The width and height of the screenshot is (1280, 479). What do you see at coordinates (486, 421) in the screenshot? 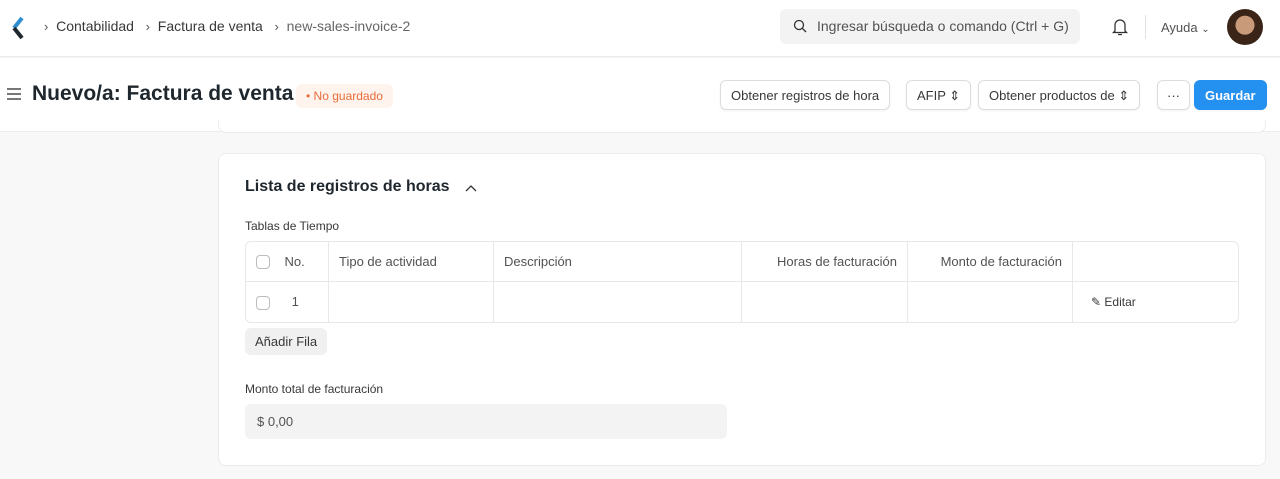
I see `total-billing-amount-field: $ 0,00` at bounding box center [486, 421].